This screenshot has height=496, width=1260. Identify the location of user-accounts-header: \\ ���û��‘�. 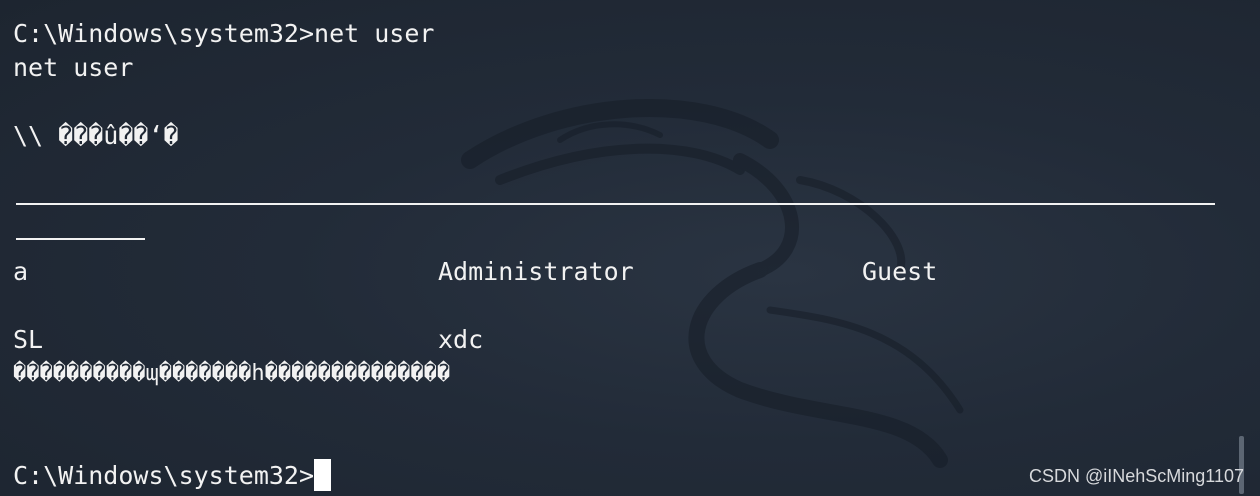
(96, 135).